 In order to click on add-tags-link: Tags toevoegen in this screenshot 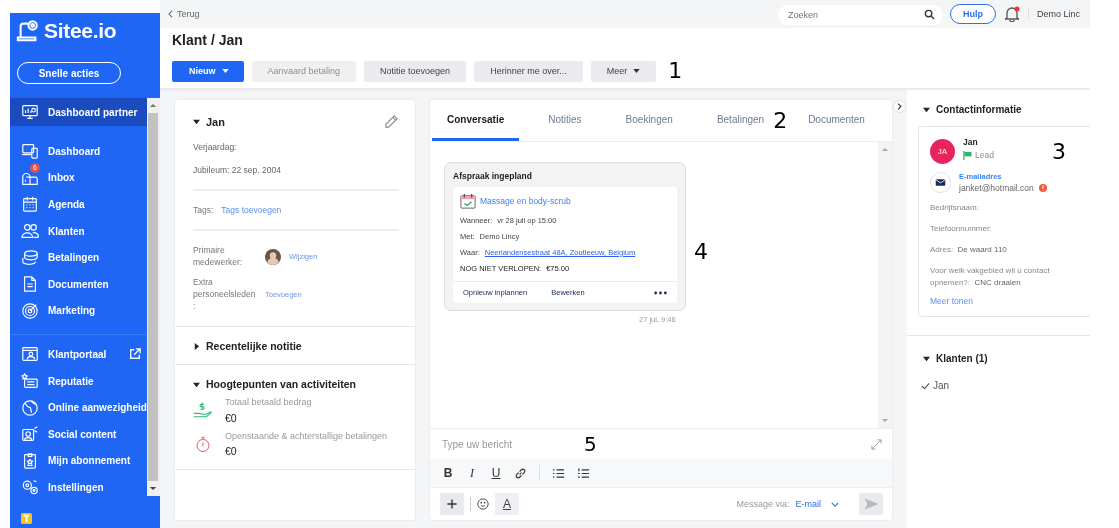, I will do `click(251, 210)`.